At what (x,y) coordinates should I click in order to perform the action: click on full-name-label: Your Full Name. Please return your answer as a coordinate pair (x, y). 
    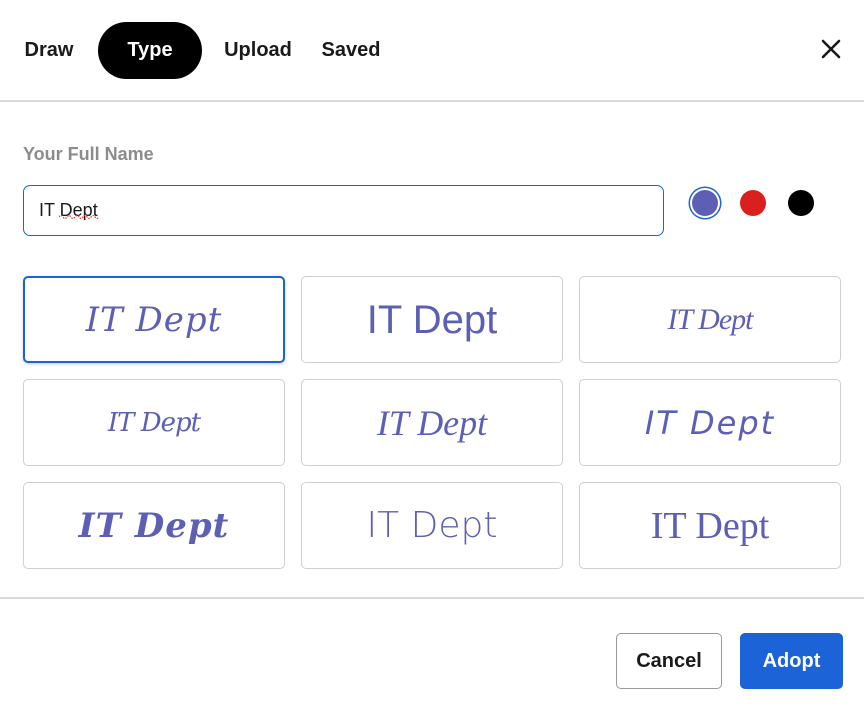
    Looking at the image, I should click on (88, 154).